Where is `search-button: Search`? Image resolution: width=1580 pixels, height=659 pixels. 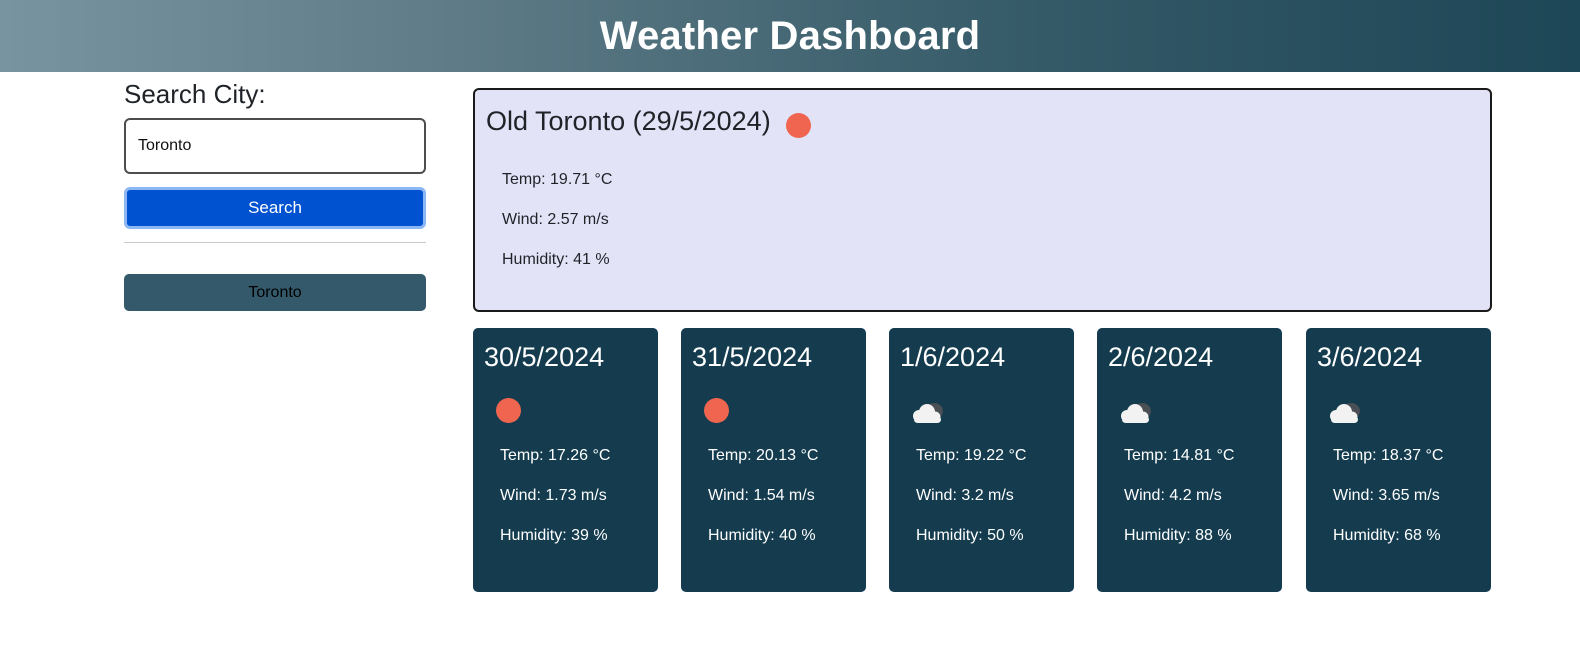
search-button: Search is located at coordinates (275, 208).